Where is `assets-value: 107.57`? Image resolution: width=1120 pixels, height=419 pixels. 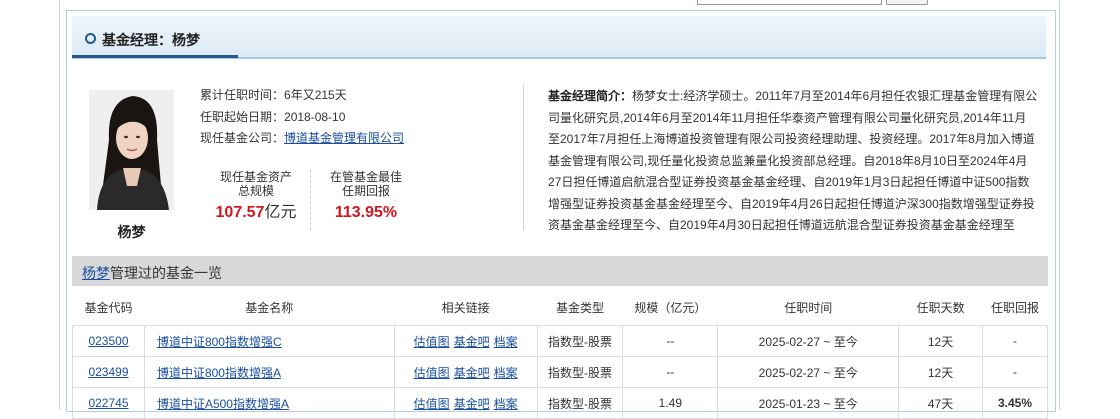
assets-value: 107.57 is located at coordinates (240, 212).